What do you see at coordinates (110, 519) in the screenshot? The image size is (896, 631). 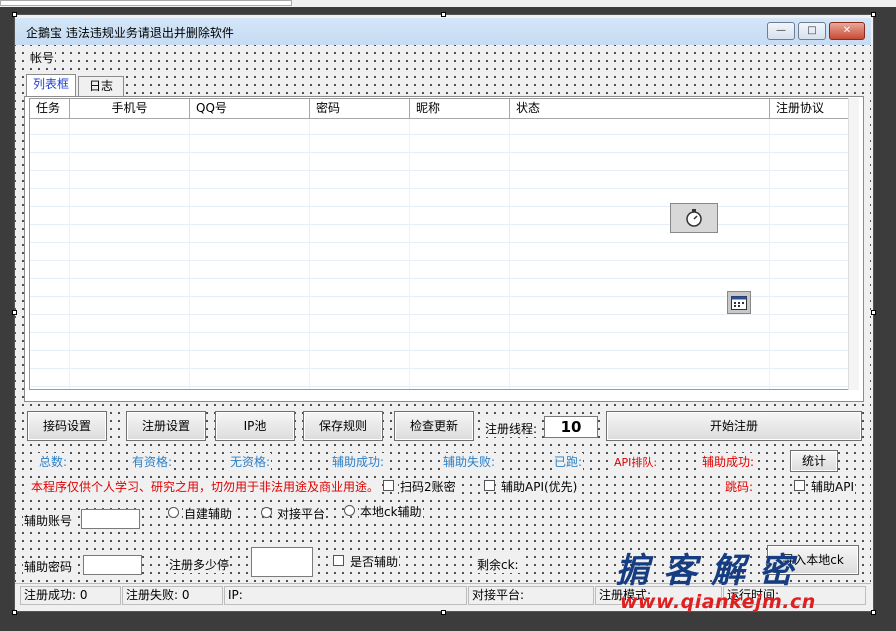 I see `assist-account-input` at bounding box center [110, 519].